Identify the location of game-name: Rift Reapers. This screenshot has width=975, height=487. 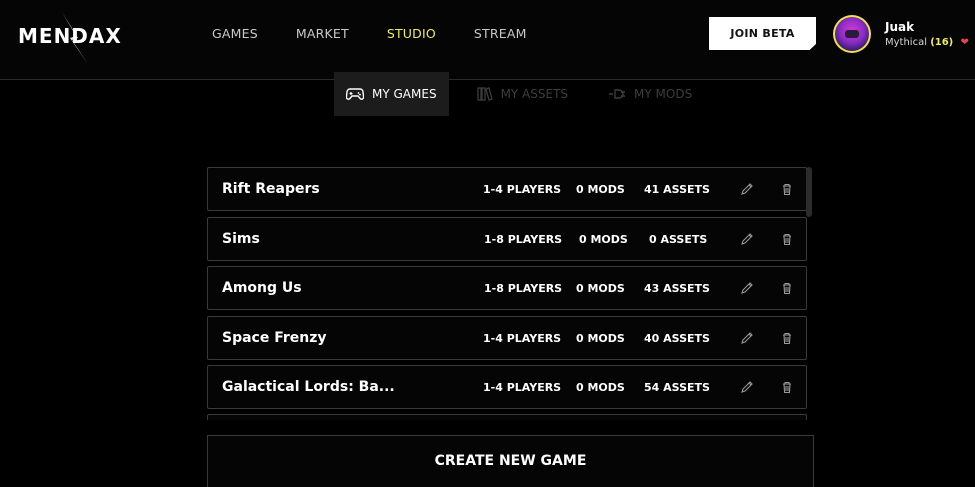
(271, 189).